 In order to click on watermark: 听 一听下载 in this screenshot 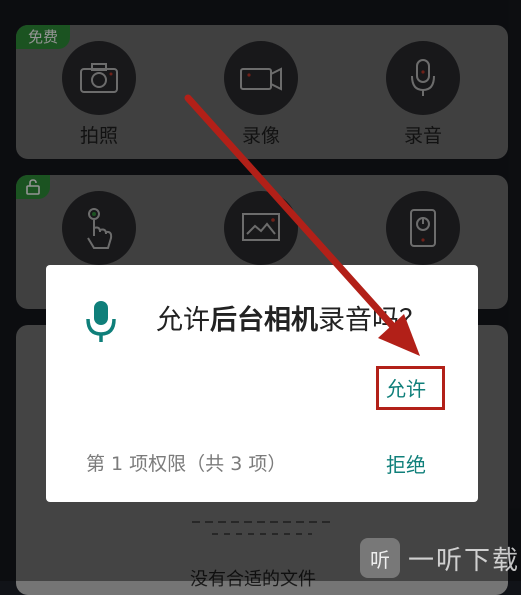, I will do `click(440, 558)`.